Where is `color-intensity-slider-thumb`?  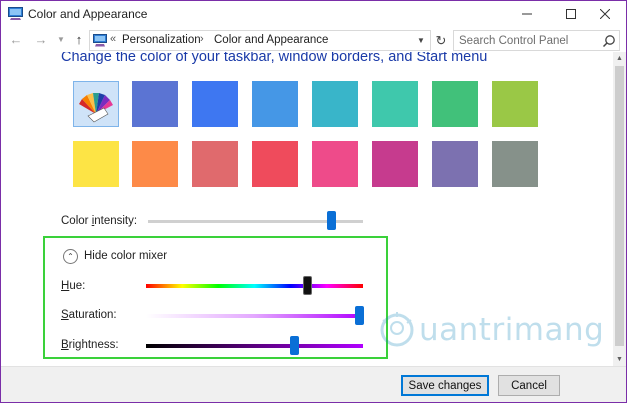
color-intensity-slider-thumb is located at coordinates (331, 220).